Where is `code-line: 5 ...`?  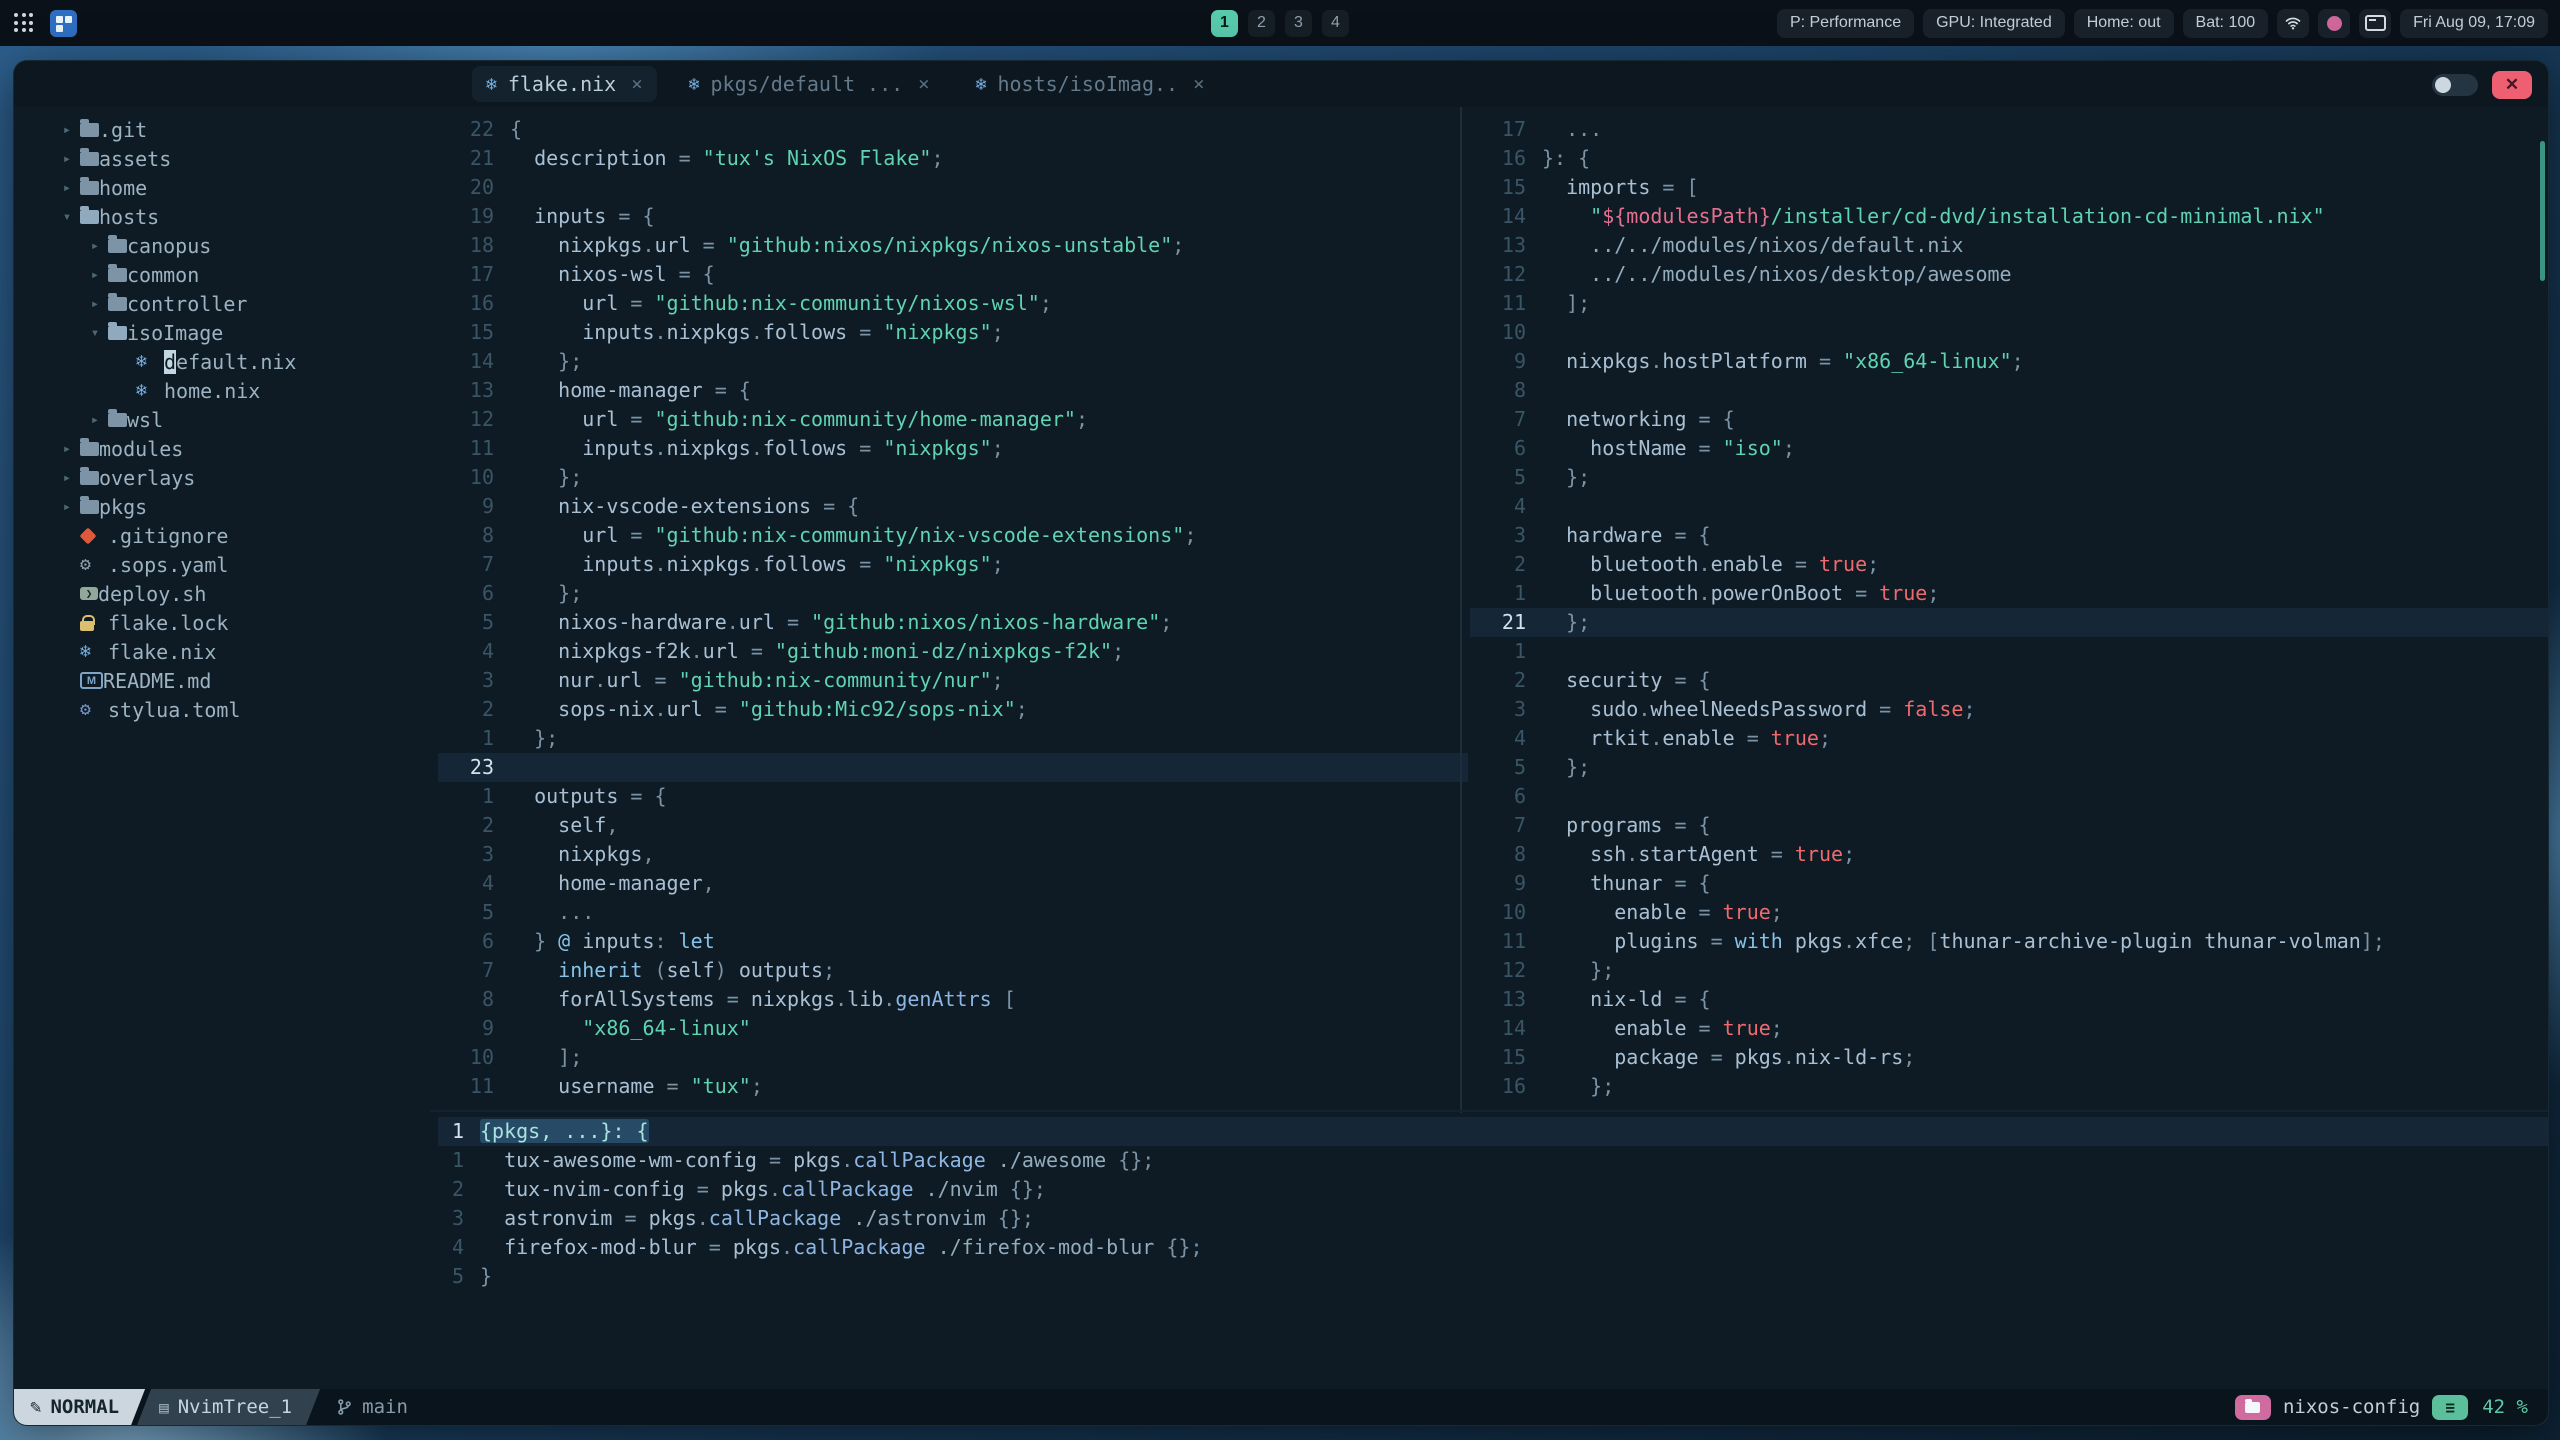 code-line: 5 ... is located at coordinates (953, 912).